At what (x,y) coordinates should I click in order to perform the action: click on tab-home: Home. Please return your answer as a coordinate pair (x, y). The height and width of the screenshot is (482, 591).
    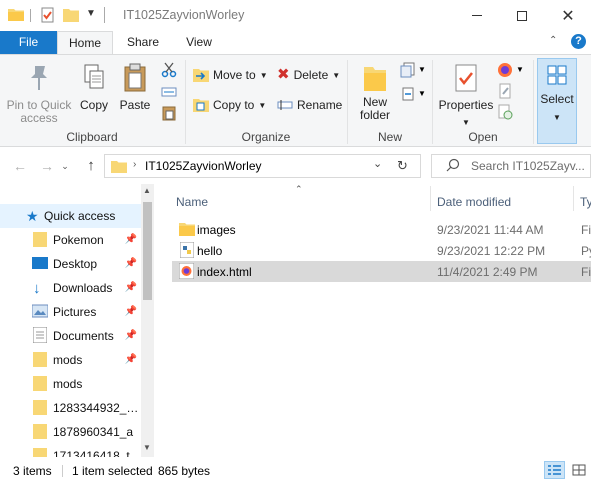
    Looking at the image, I should click on (85, 43).